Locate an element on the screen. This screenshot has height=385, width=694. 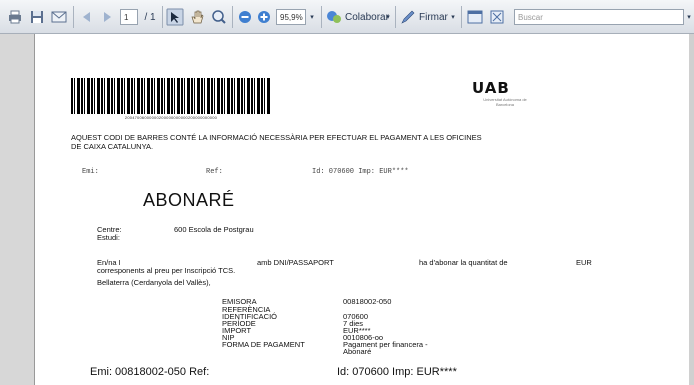
uab-logo: UAB is located at coordinates (491, 88).